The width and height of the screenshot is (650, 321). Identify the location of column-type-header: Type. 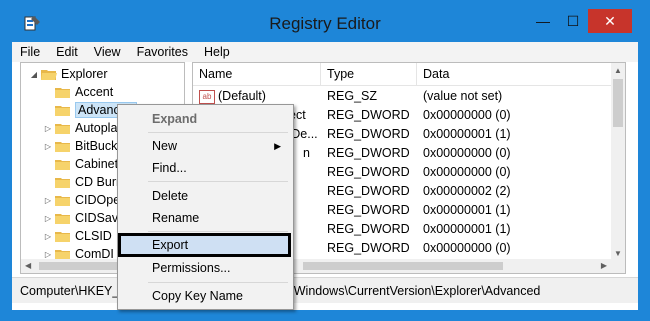
(369, 74).